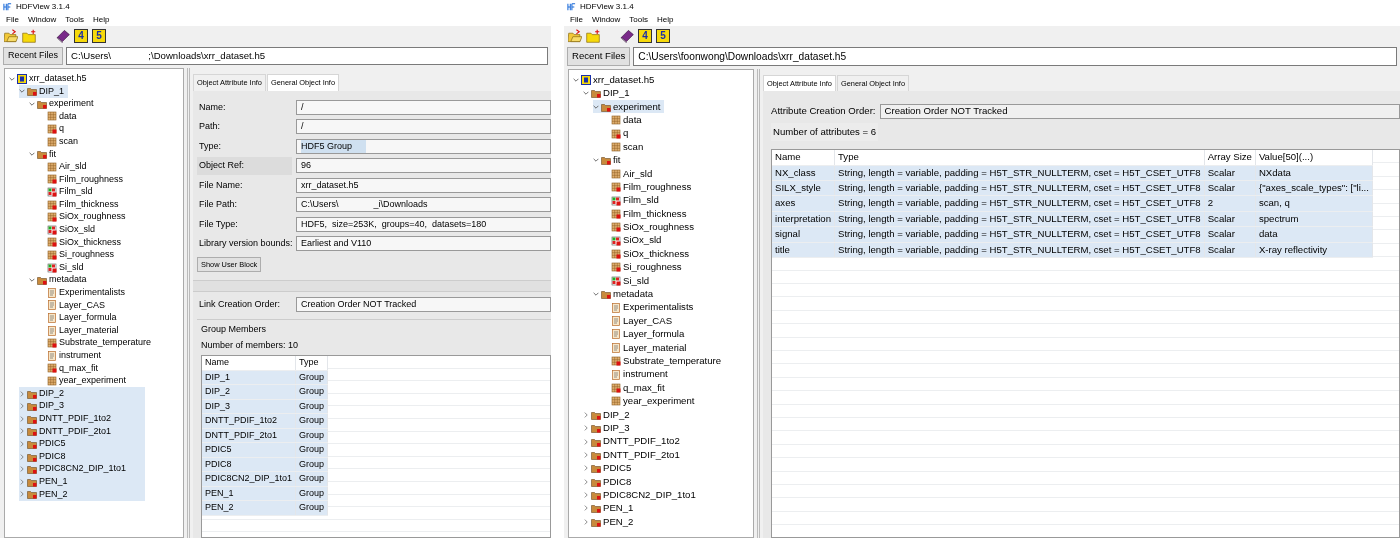 Image resolution: width=1400 pixels, height=538 pixels. Describe the element at coordinates (423, 146) in the screenshot. I see `value-field: HDF5 Group` at that location.